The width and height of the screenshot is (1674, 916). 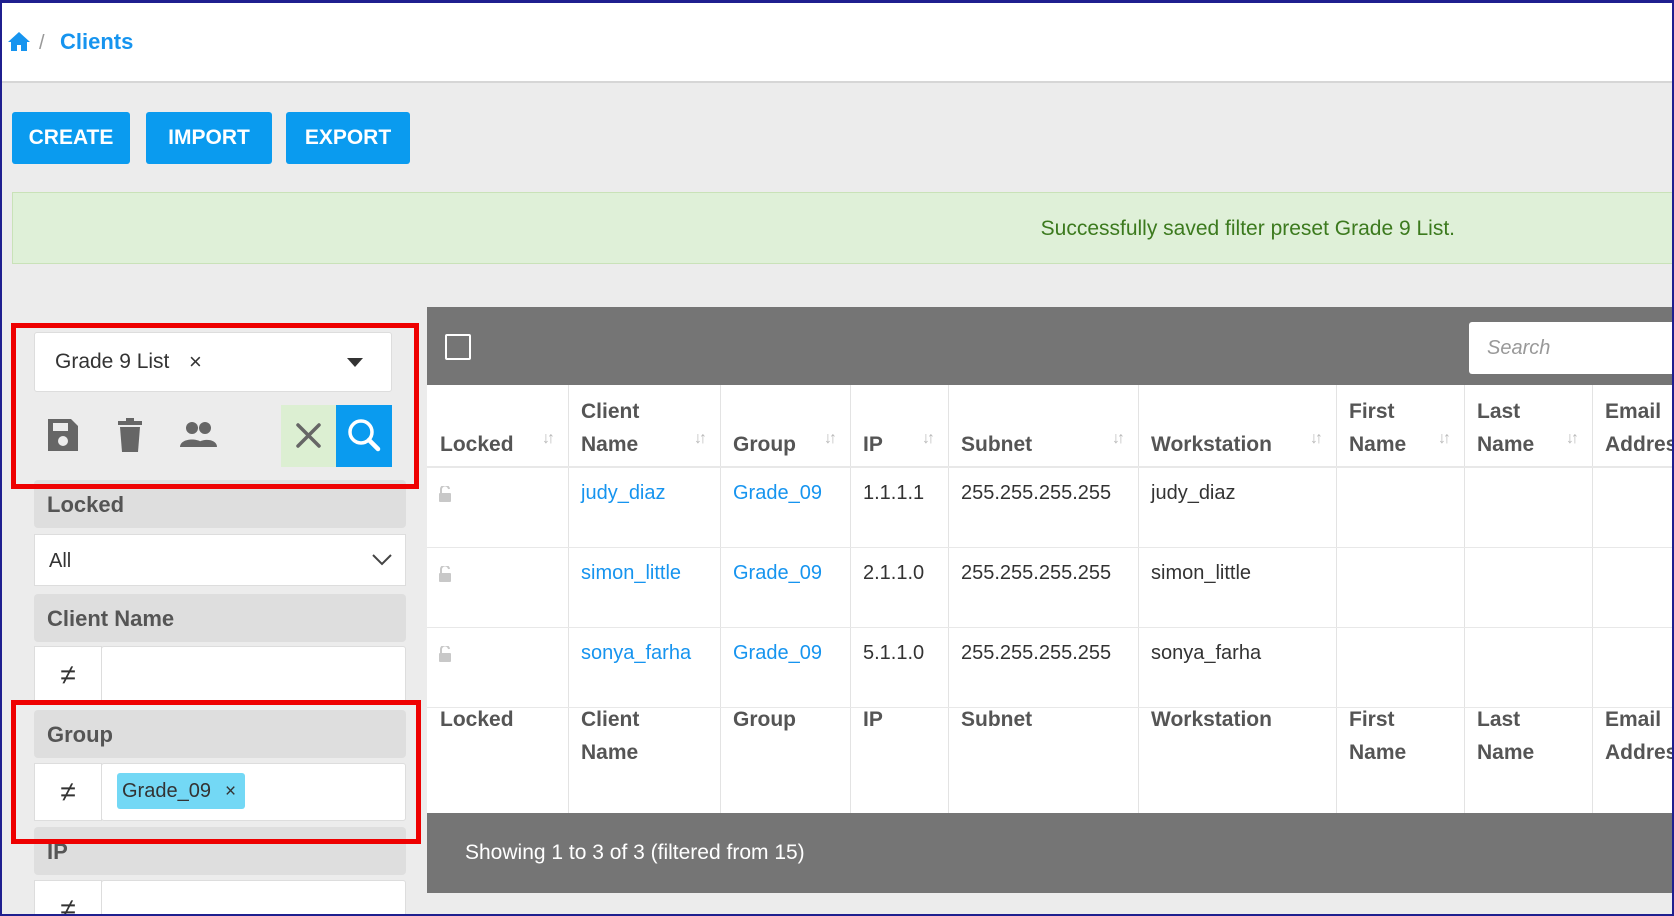 I want to click on cell-client-name: simon_little, so click(x=631, y=573).